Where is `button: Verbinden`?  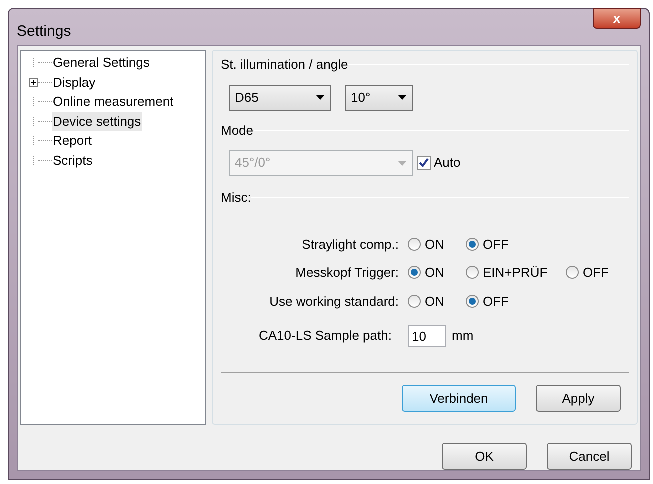
button: Verbinden is located at coordinates (459, 398).